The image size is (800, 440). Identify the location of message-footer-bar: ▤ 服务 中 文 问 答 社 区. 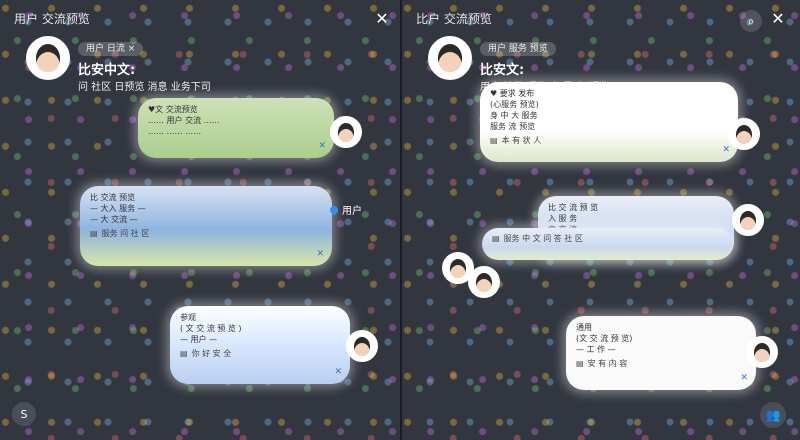
(607, 244).